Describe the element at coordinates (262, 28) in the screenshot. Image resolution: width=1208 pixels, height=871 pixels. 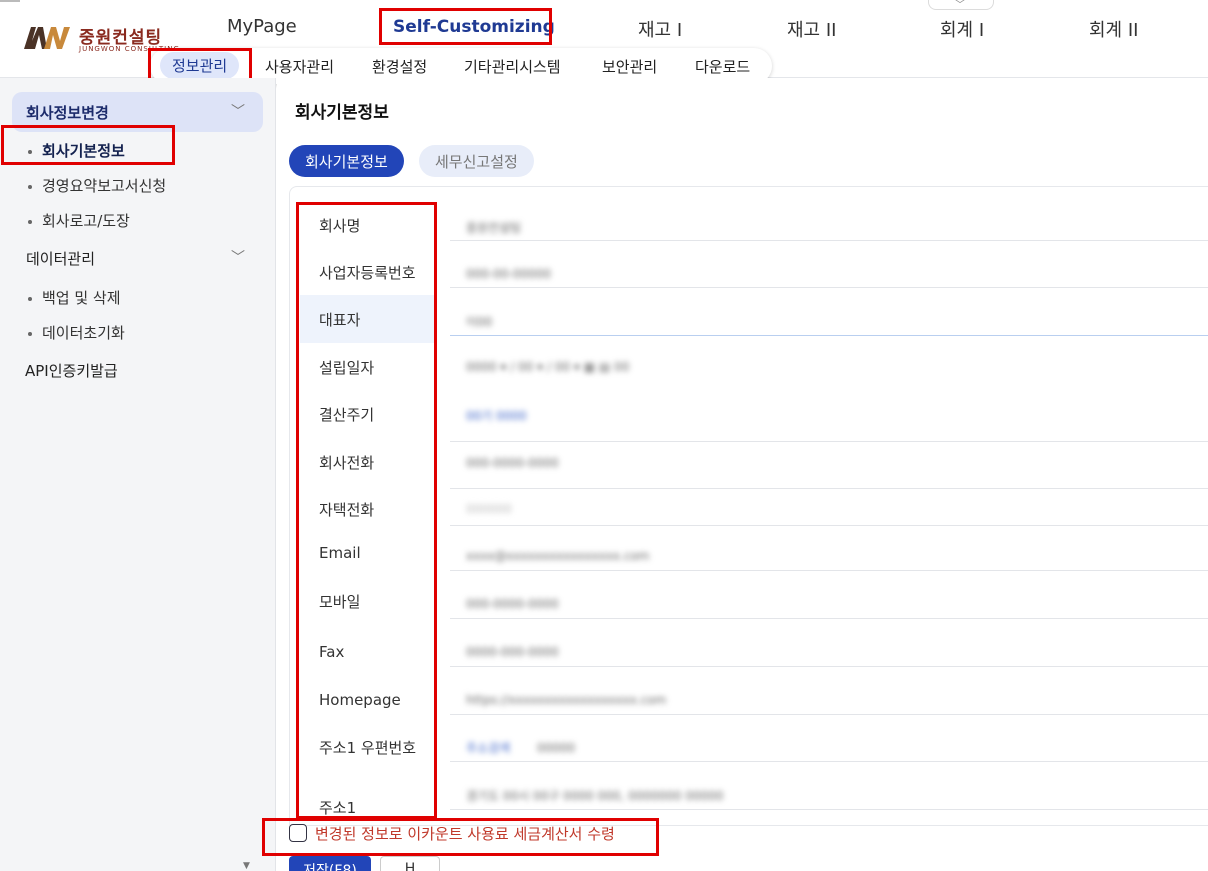
I see `nav-mypage: MyPage` at that location.